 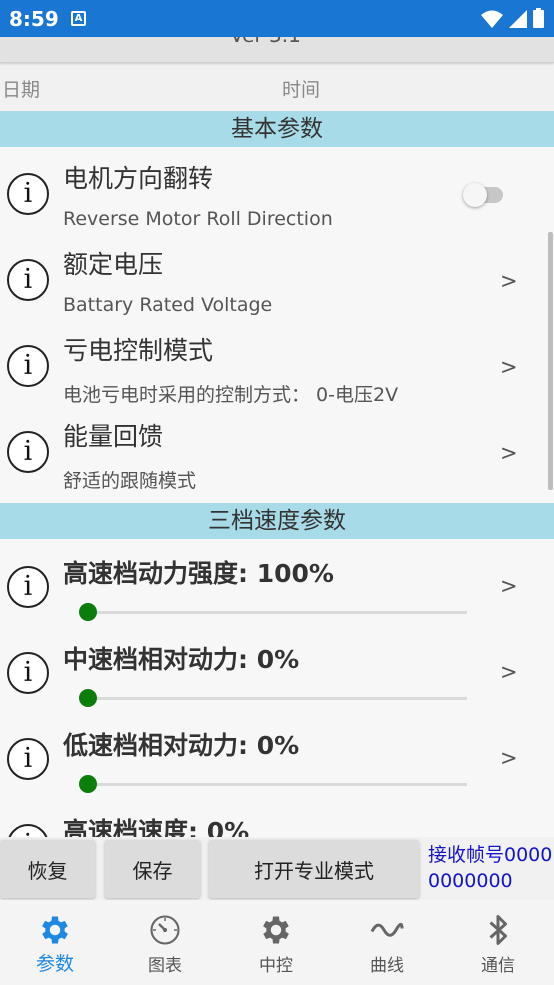 I want to click on item-title: 亏电控制模式, so click(x=138, y=350).